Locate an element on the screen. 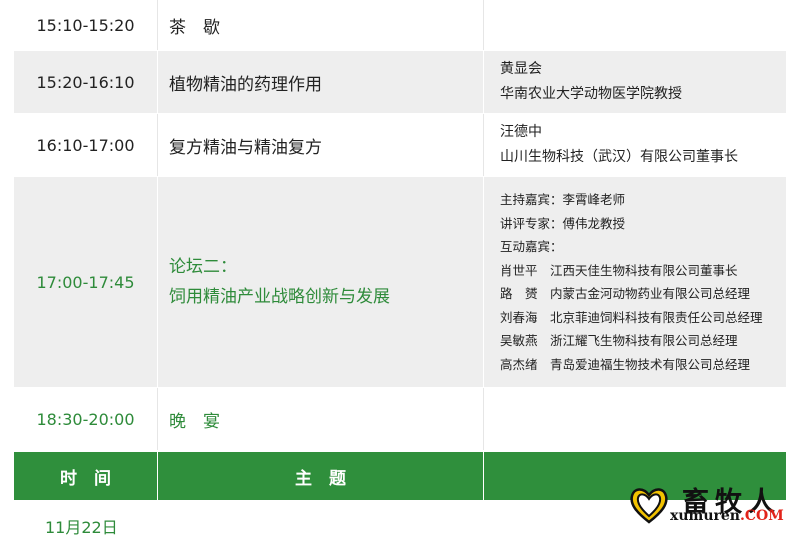  logo-text-en: xumuren.COM is located at coordinates (727, 516).